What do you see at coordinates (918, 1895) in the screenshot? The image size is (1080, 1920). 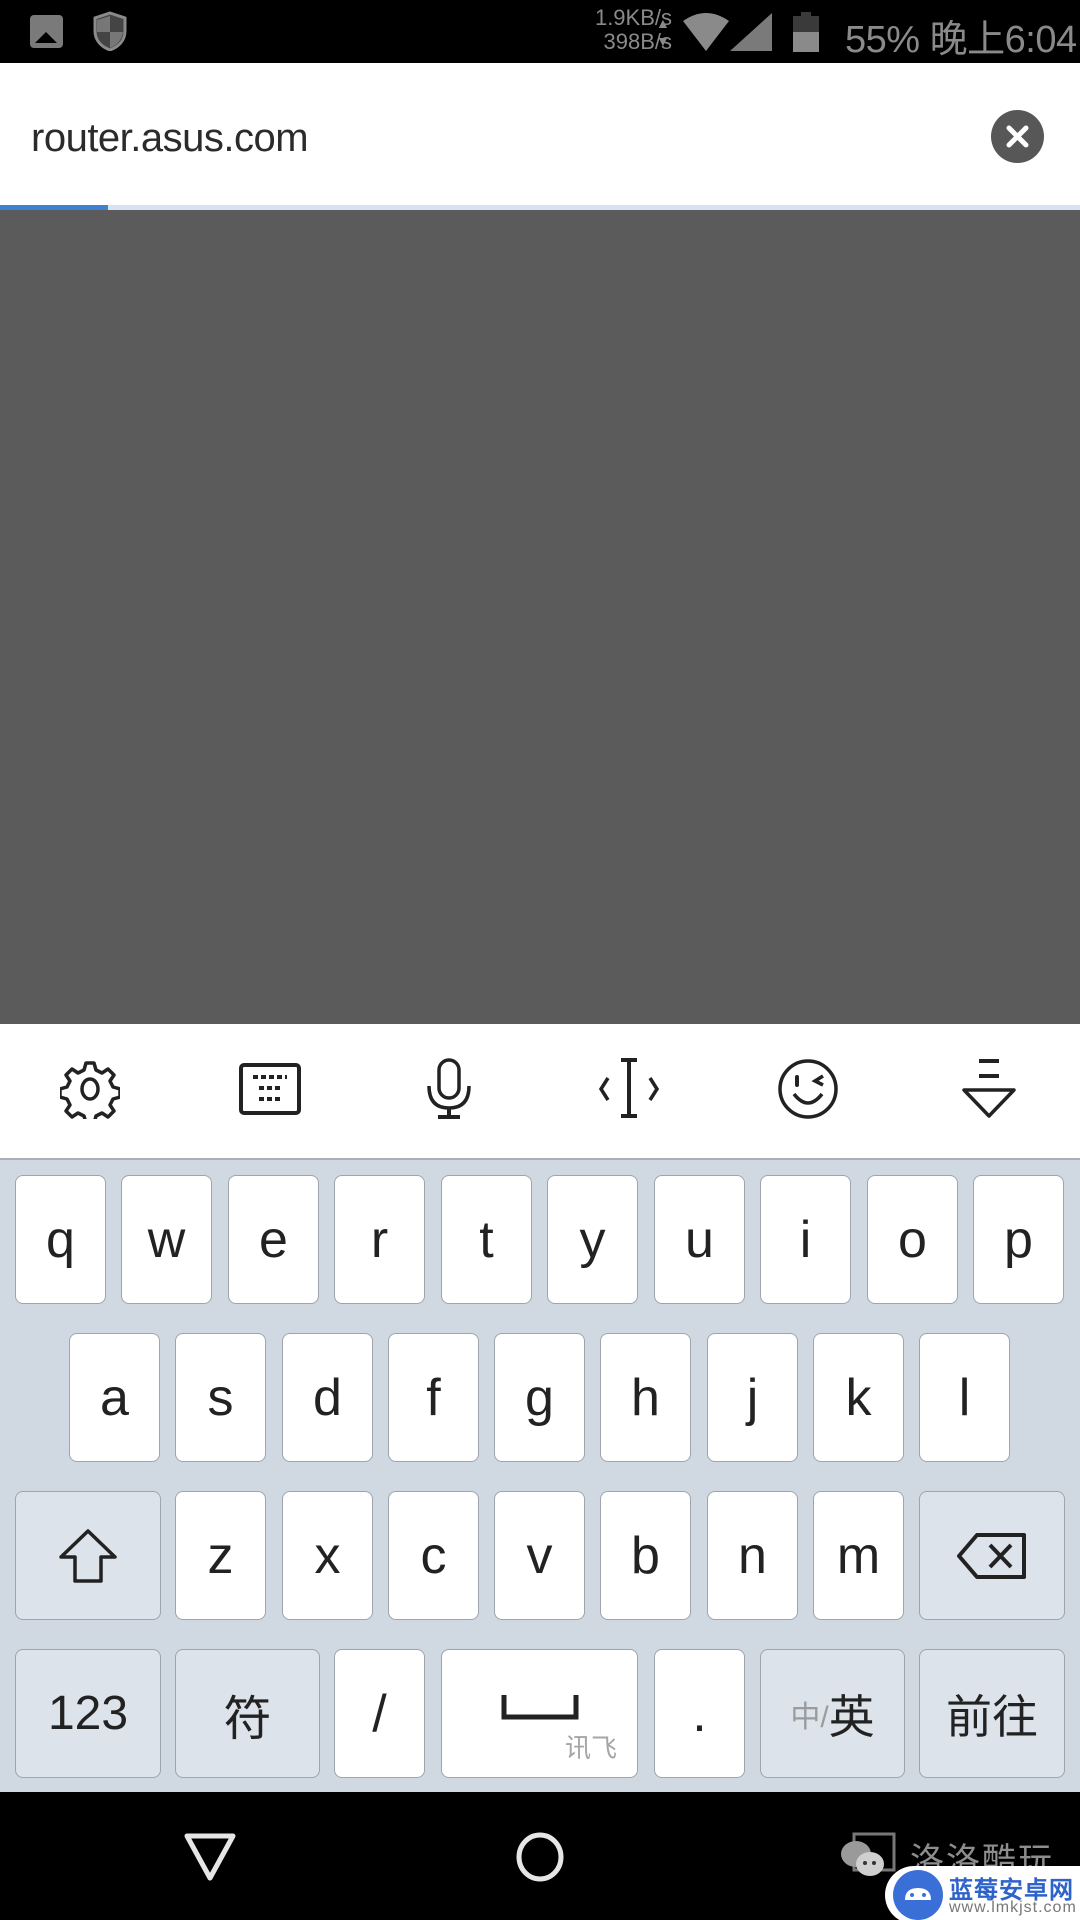 I see `android-logo-icon` at bounding box center [918, 1895].